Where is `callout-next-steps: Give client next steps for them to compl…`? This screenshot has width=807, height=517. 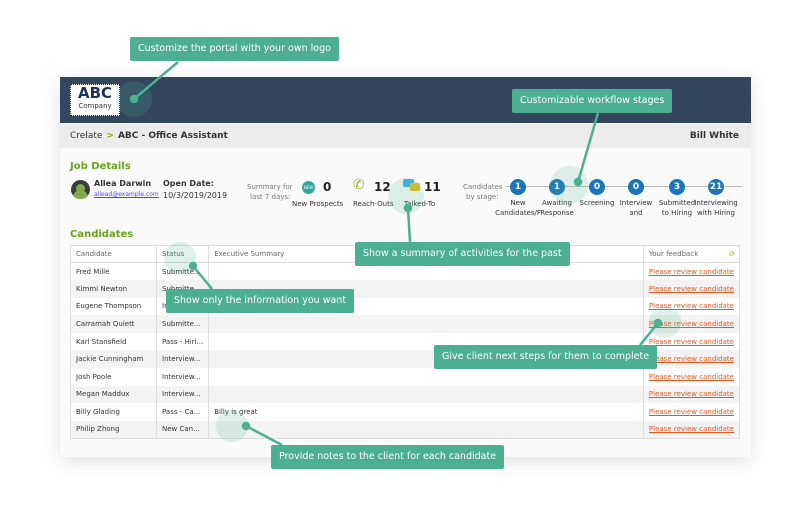
callout-next-steps: Give client next steps for them to compl… is located at coordinates (546, 357).